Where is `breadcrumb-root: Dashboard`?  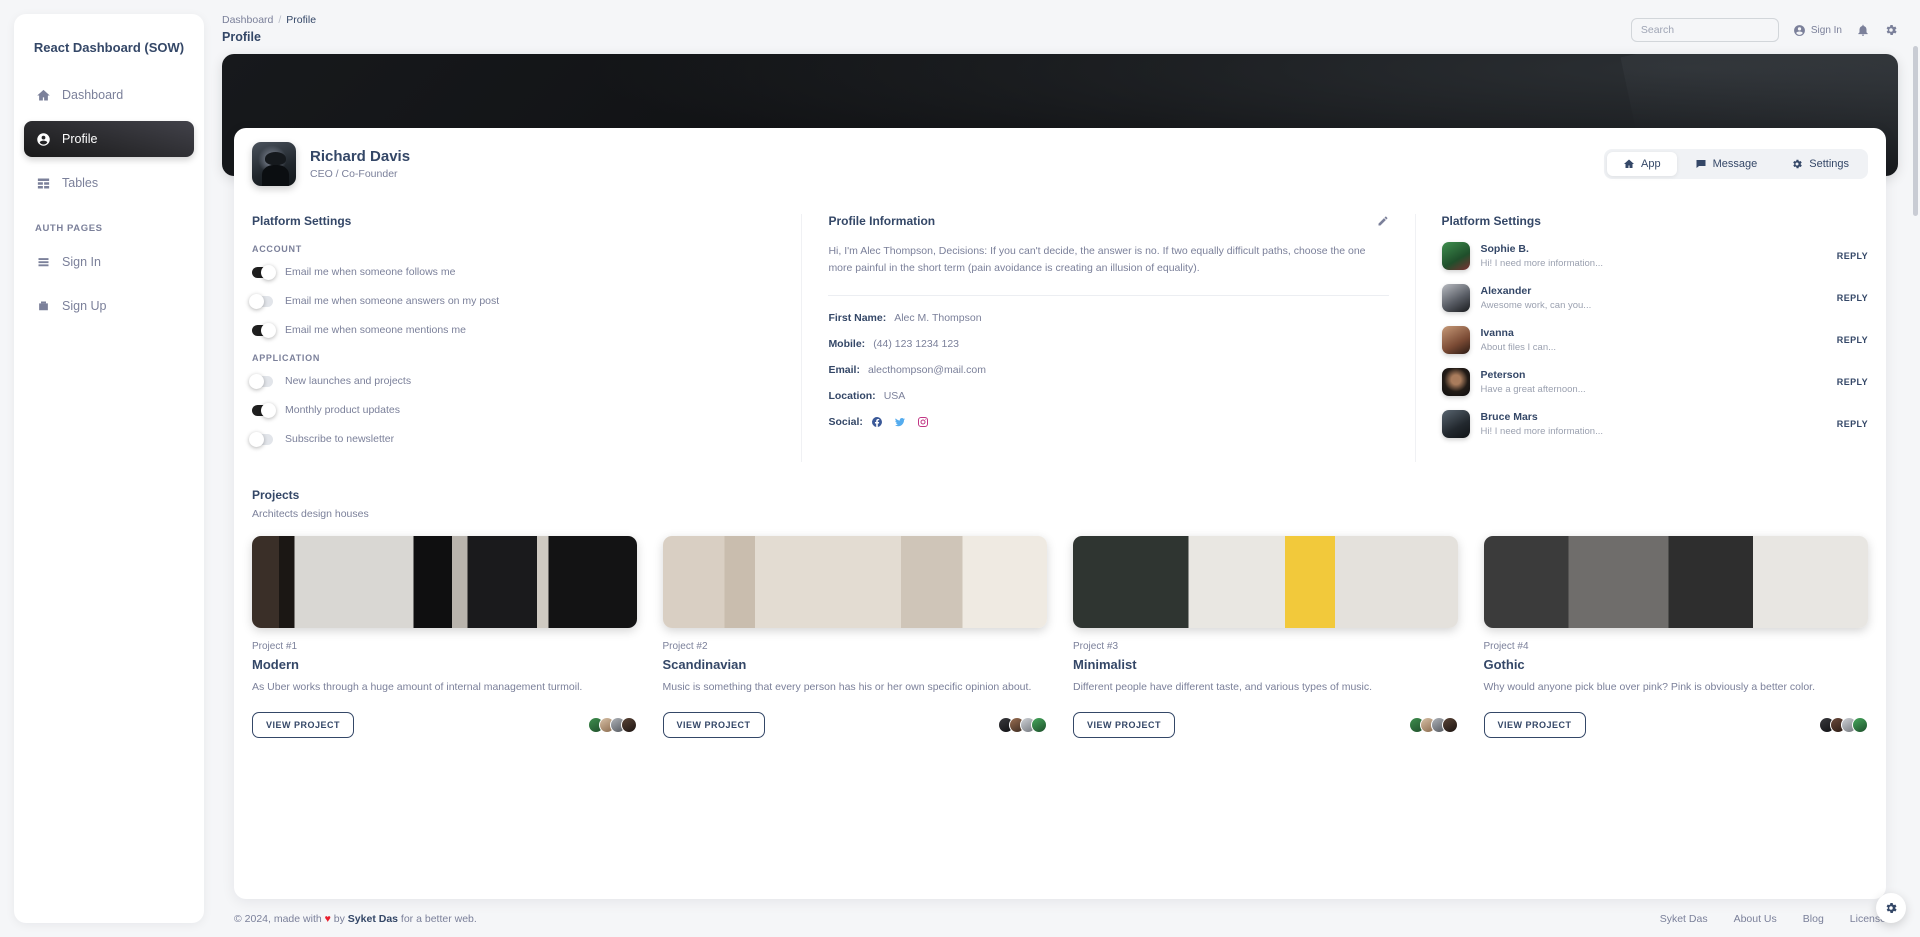 breadcrumb-root: Dashboard is located at coordinates (247, 20).